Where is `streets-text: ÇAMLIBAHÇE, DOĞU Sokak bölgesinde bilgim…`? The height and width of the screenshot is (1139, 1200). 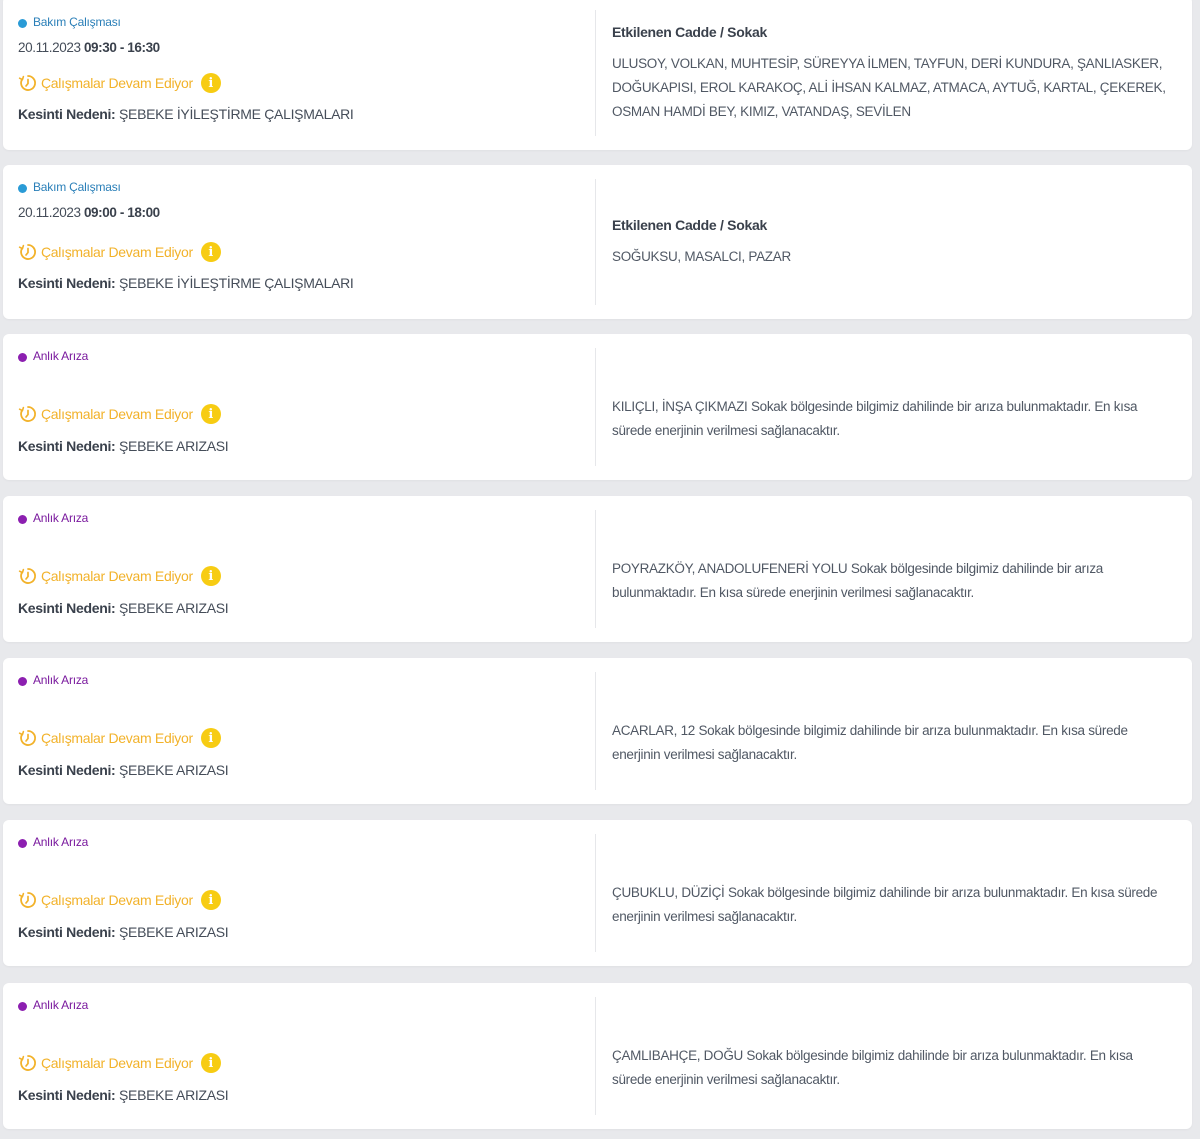 streets-text: ÇAMLIBAHÇE, DOĞU Sokak bölgesinde bilgim… is located at coordinates (872, 1067).